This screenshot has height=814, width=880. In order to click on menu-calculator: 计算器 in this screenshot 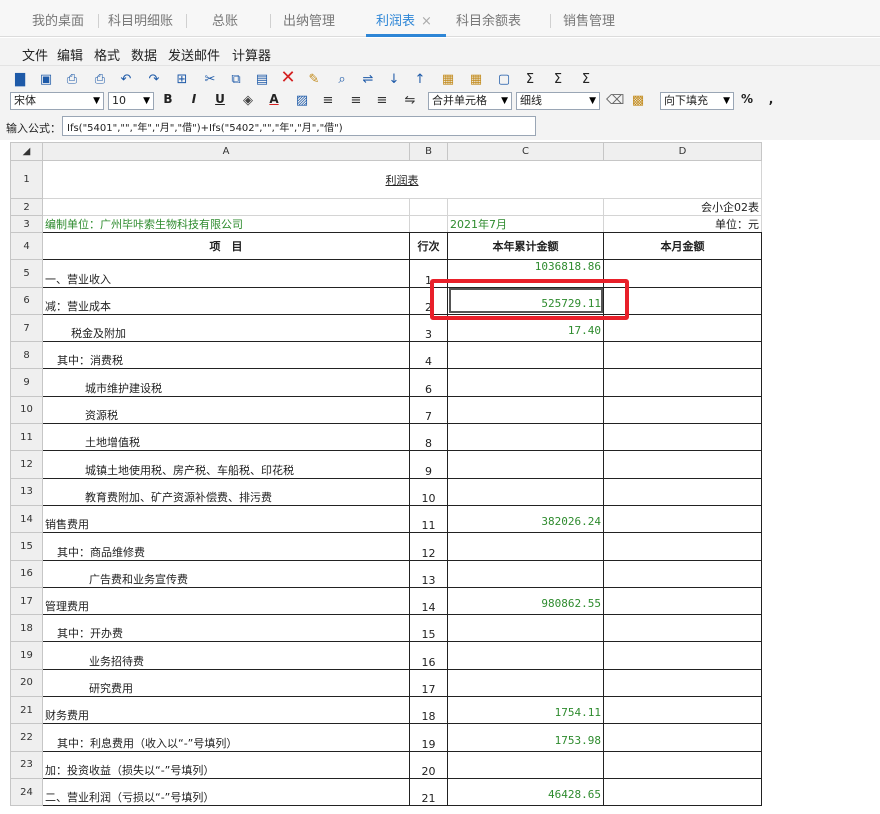, I will do `click(251, 54)`.